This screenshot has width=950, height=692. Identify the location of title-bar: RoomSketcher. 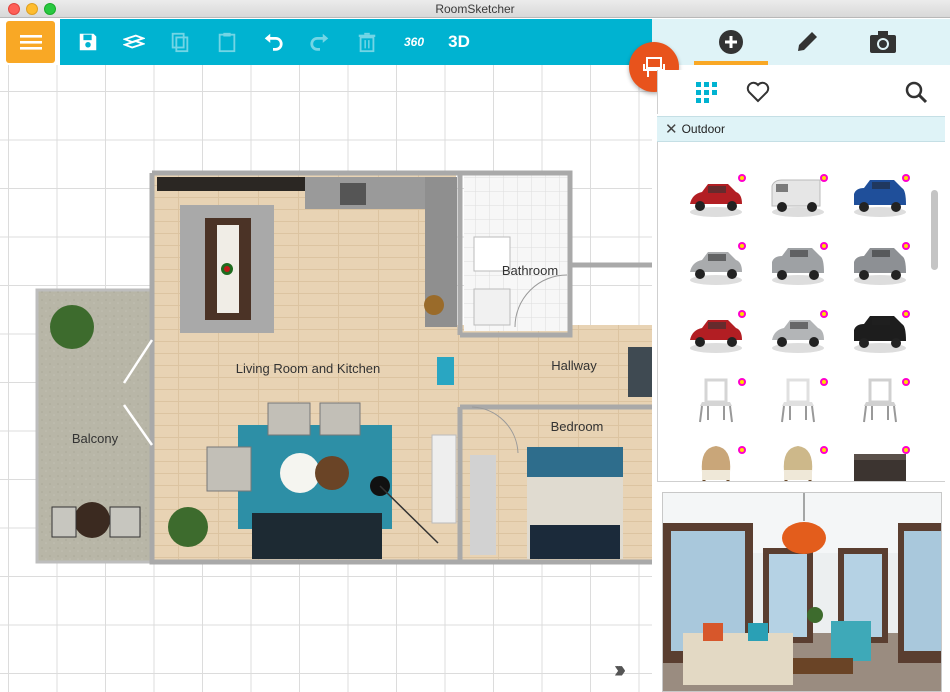
(475, 9).